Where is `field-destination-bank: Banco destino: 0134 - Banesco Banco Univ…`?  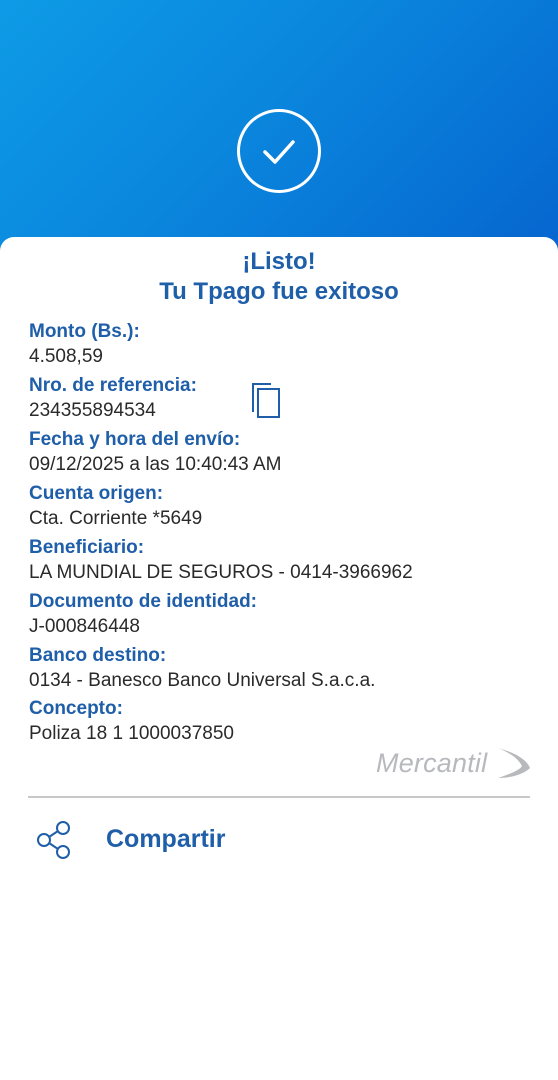 field-destination-bank: Banco destino: 0134 - Banesco Banco Univ… is located at coordinates (202, 668).